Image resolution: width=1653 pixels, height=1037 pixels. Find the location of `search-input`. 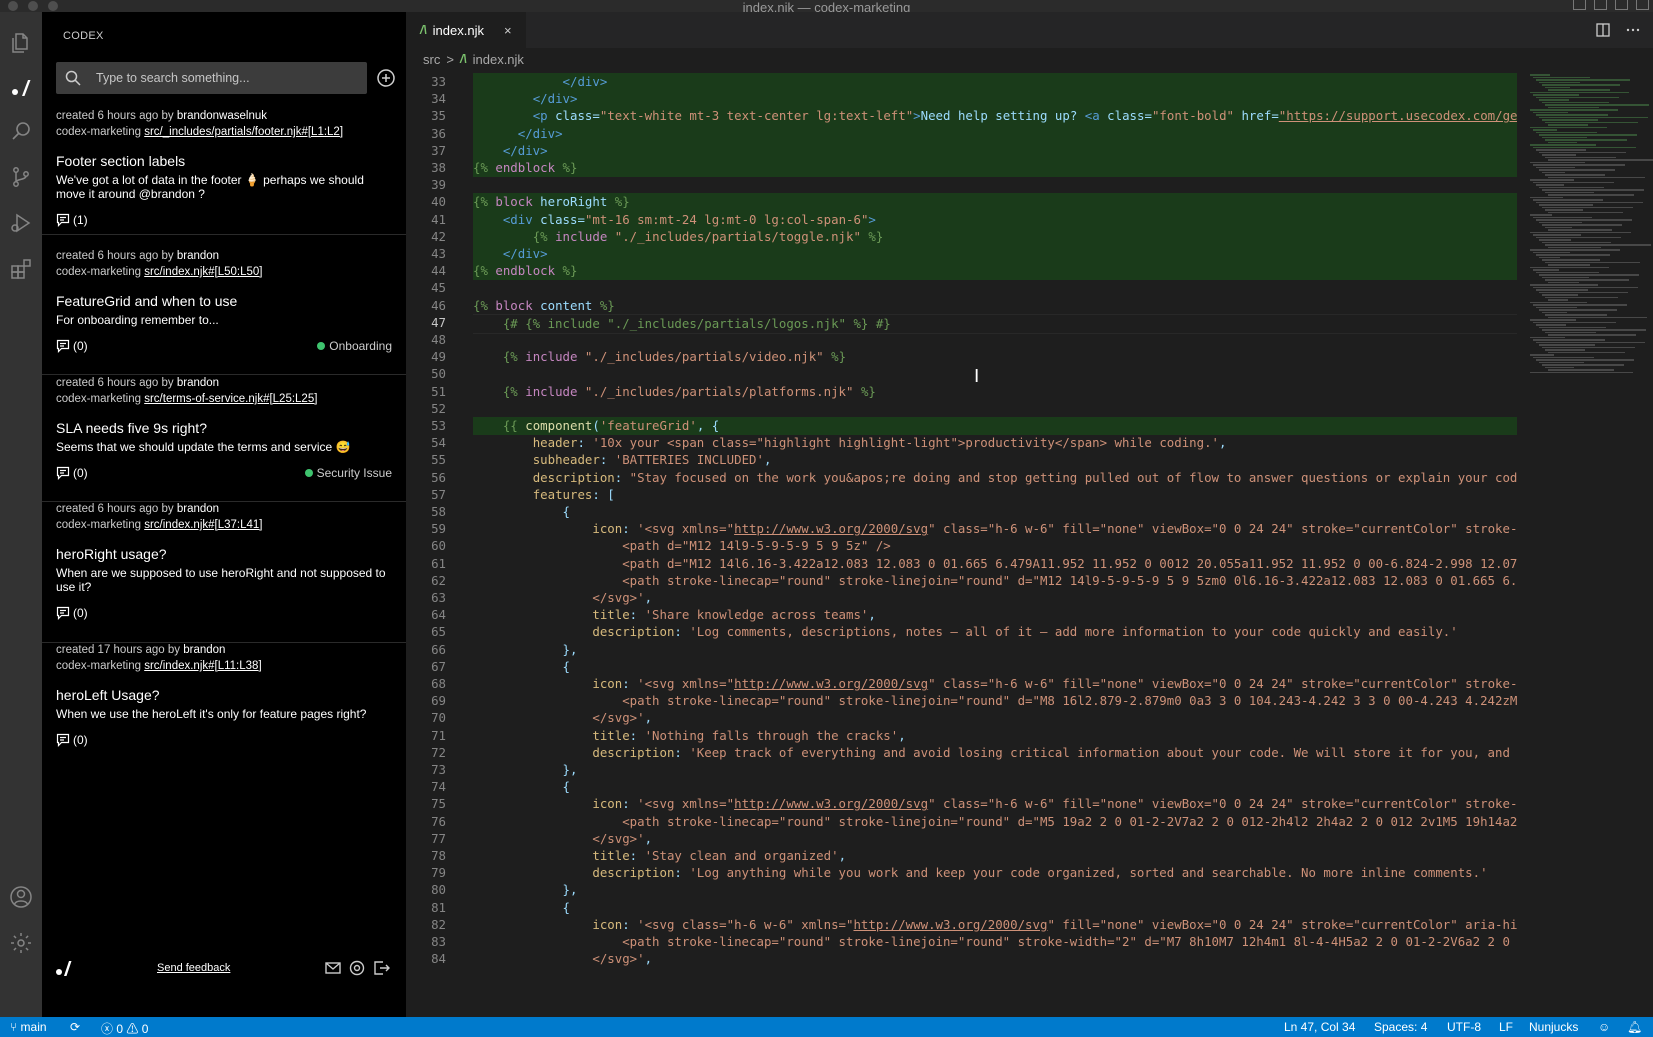

search-input is located at coordinates (228, 78).